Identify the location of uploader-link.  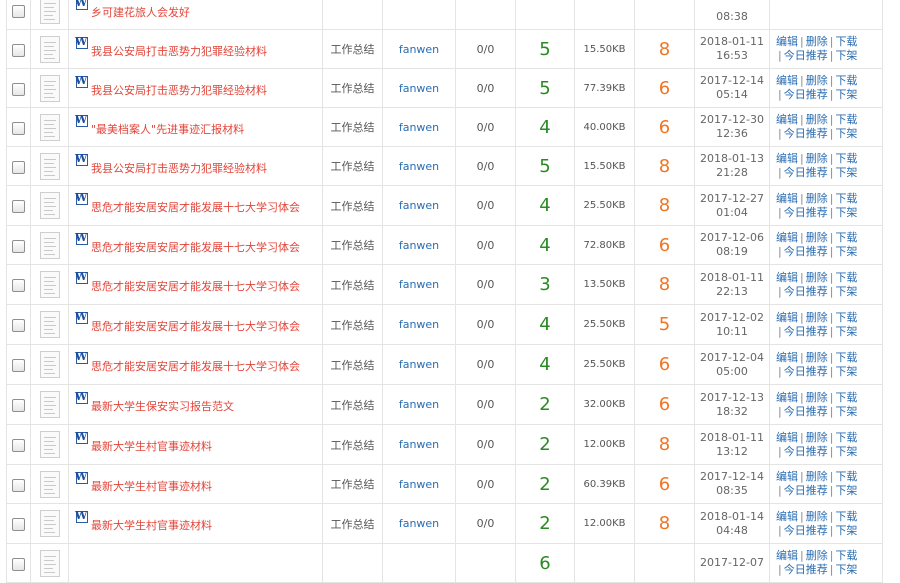
(419, 15).